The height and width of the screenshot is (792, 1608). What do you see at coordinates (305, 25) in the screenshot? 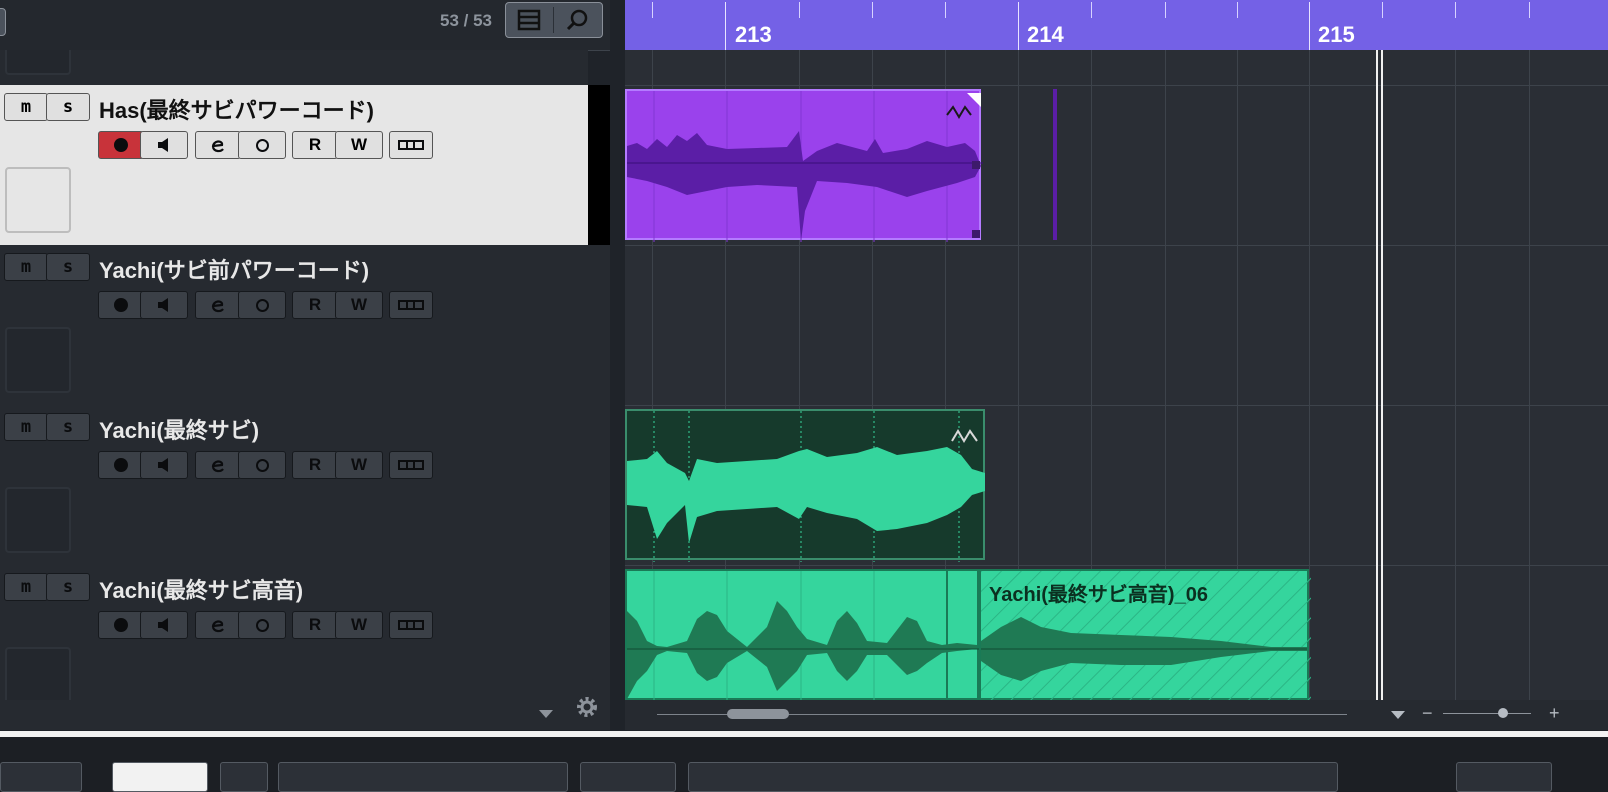
I see `track-list-header: 53 / 53` at bounding box center [305, 25].